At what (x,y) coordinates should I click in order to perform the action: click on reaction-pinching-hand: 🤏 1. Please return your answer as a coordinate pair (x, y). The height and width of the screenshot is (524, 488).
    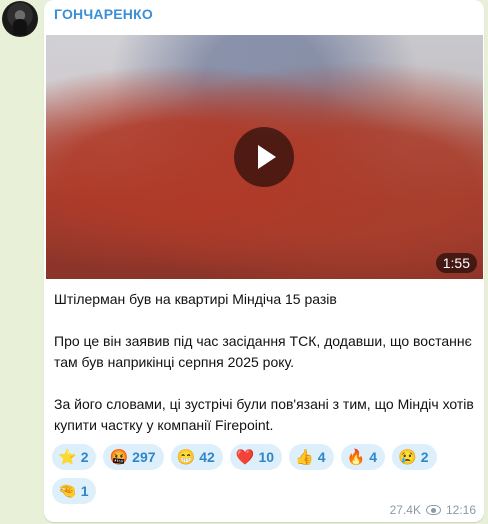
    Looking at the image, I should click on (74, 491).